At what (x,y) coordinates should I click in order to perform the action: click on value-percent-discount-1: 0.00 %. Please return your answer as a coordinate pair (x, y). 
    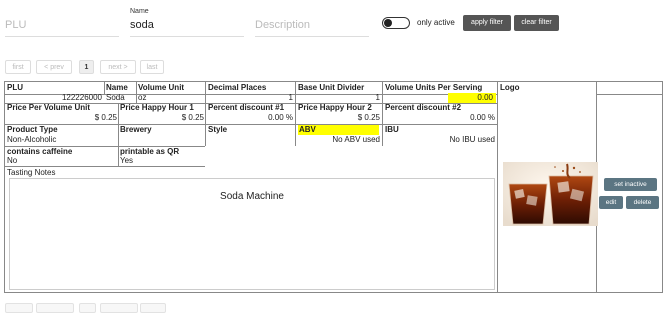
    Looking at the image, I should click on (280, 117).